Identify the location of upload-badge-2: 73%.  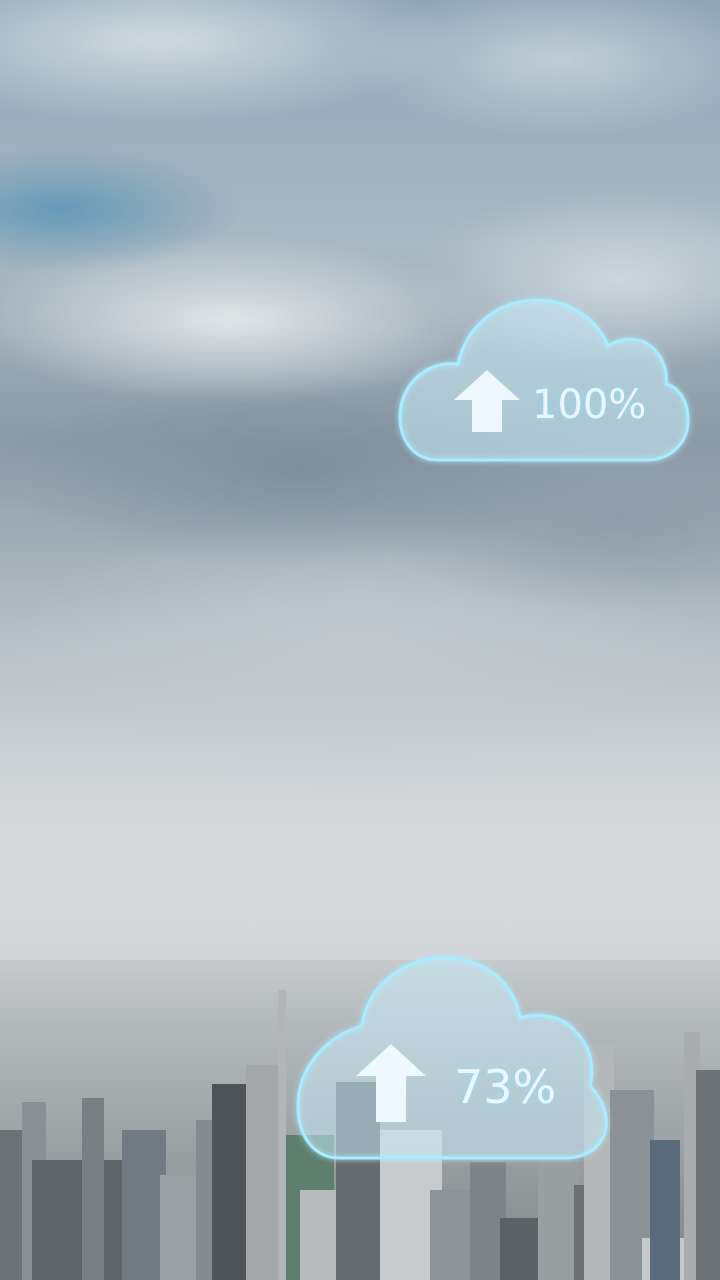
(452, 1058).